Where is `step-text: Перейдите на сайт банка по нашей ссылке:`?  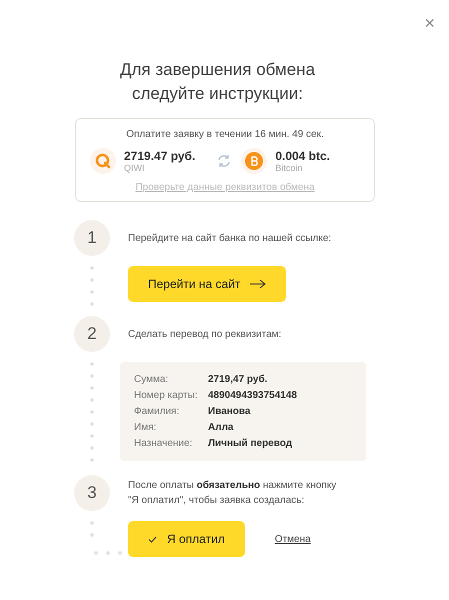
step-text: Перейдите на сайт банка по нашей ссылке: is located at coordinates (230, 239).